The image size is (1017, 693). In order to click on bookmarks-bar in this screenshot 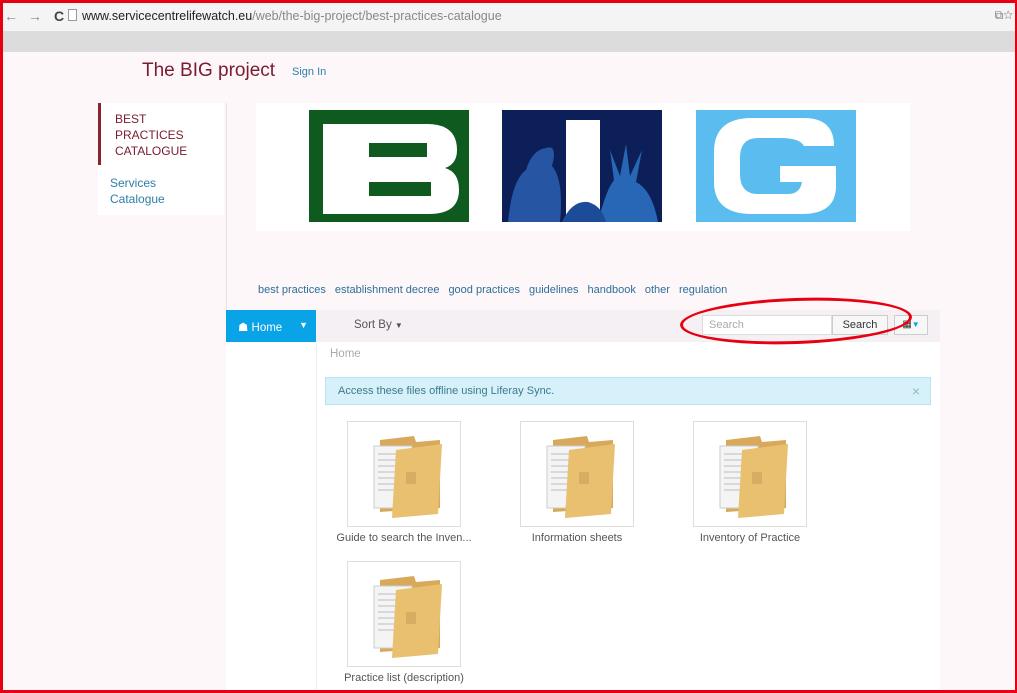, I will do `click(508, 42)`.